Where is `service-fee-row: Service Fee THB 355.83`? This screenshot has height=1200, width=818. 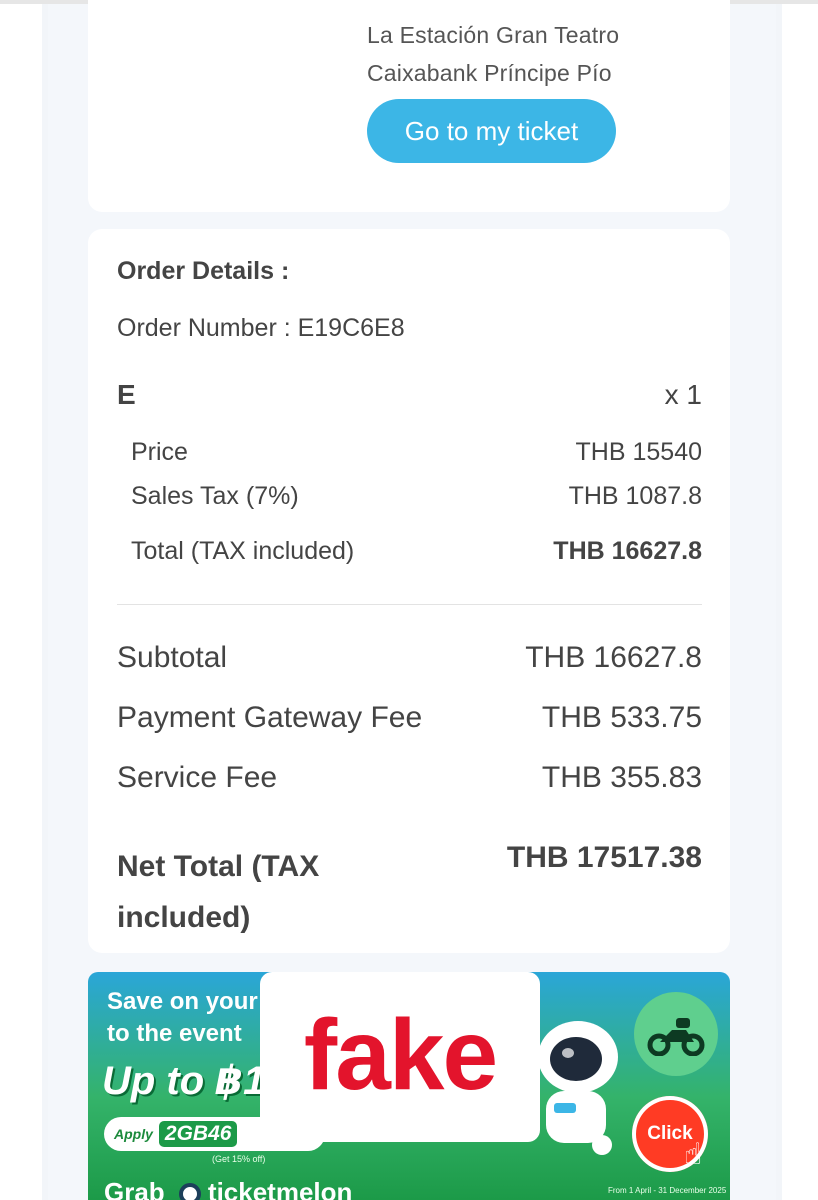
service-fee-row: Service Fee THB 355.83 is located at coordinates (409, 778).